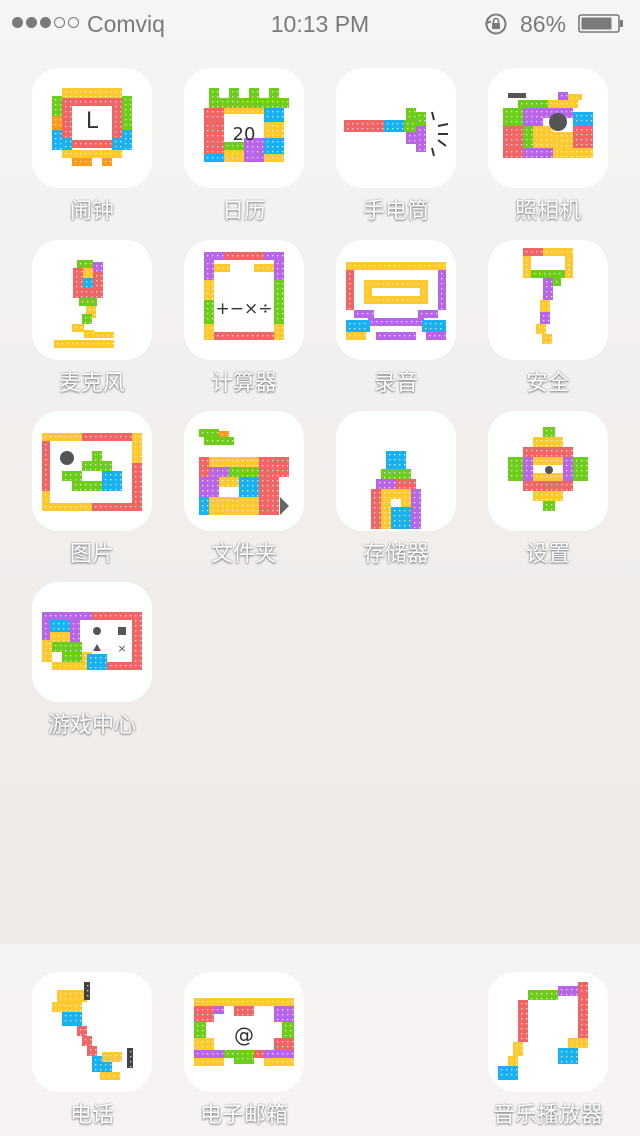  I want to click on app-alarm: L 闹钟, so click(92, 148).